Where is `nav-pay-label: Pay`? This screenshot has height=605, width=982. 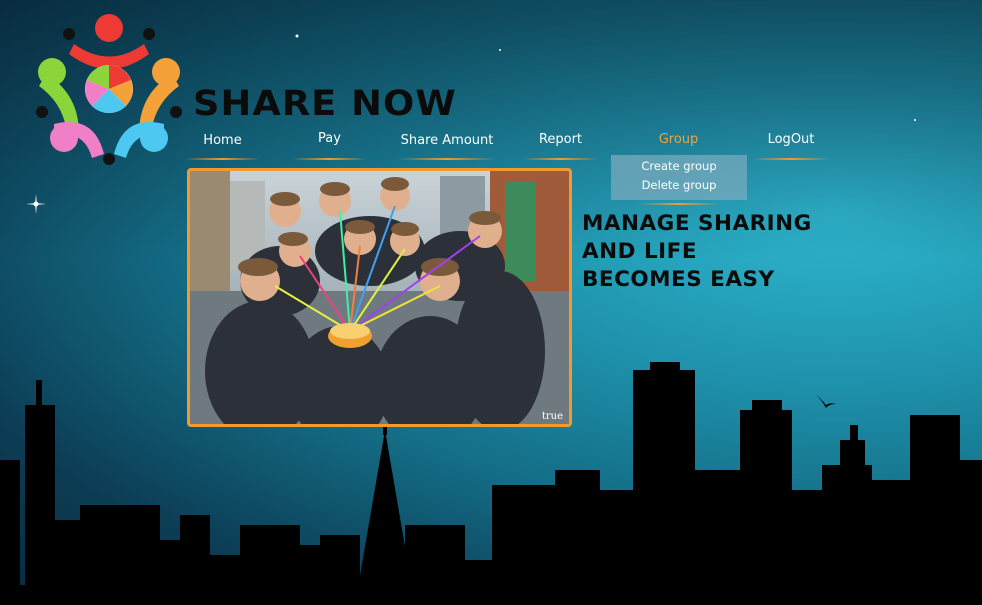 nav-pay-label: Pay is located at coordinates (329, 138).